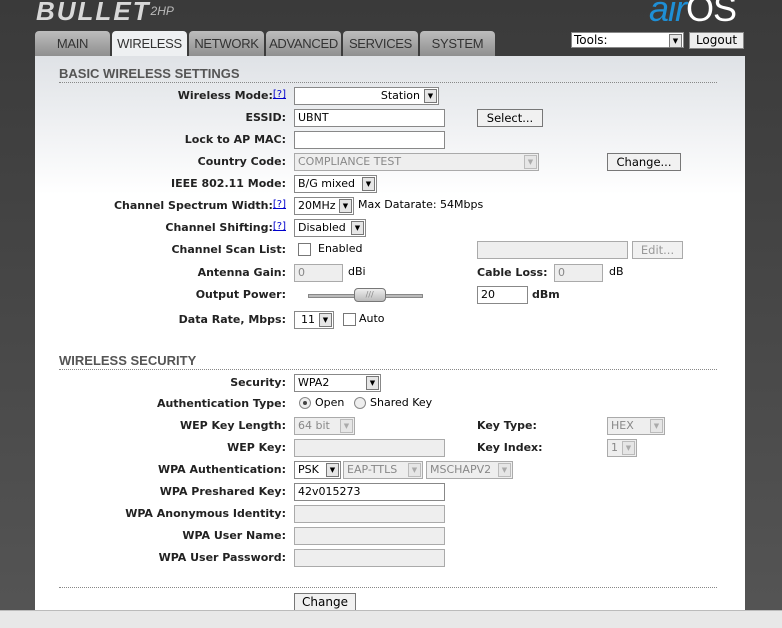 The image size is (782, 628). What do you see at coordinates (390, 426) in the screenshot?
I see `row-wep-length: WEP Key Length: 64 bit ▼ Key Type: HEX ▼` at bounding box center [390, 426].